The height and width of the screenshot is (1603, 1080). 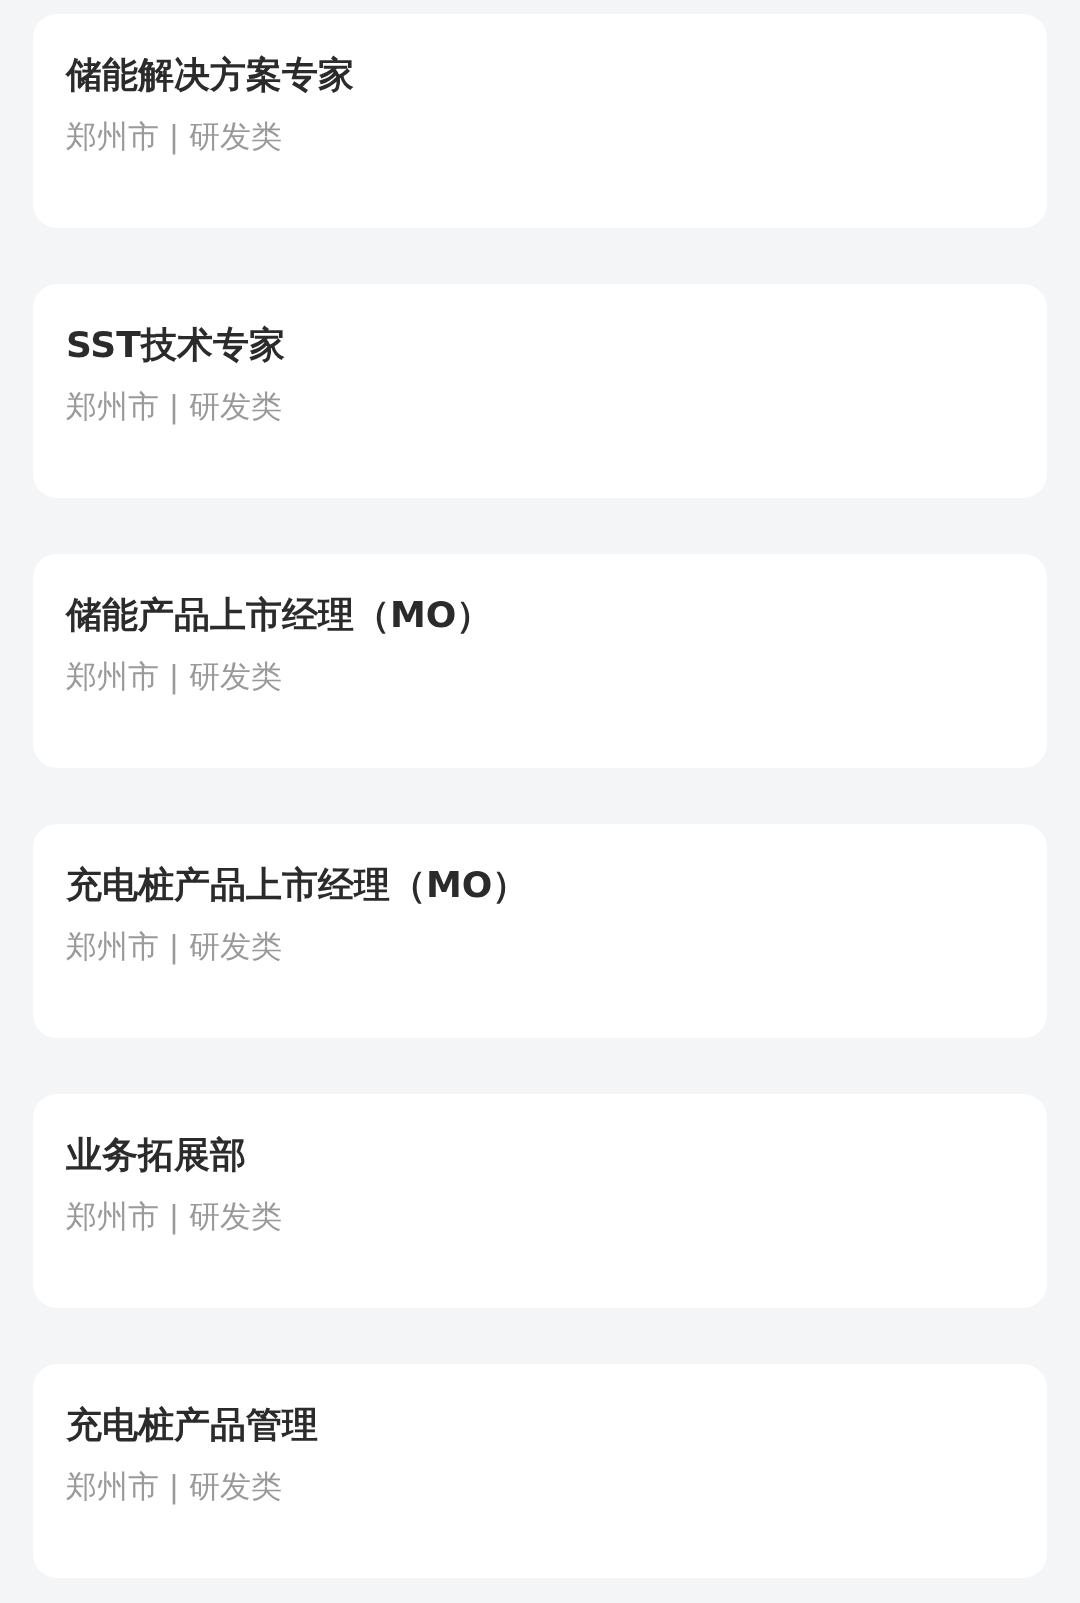 I want to click on job-card: 充电桩产品管理 郑州市 | 研发类, so click(x=540, y=1471).